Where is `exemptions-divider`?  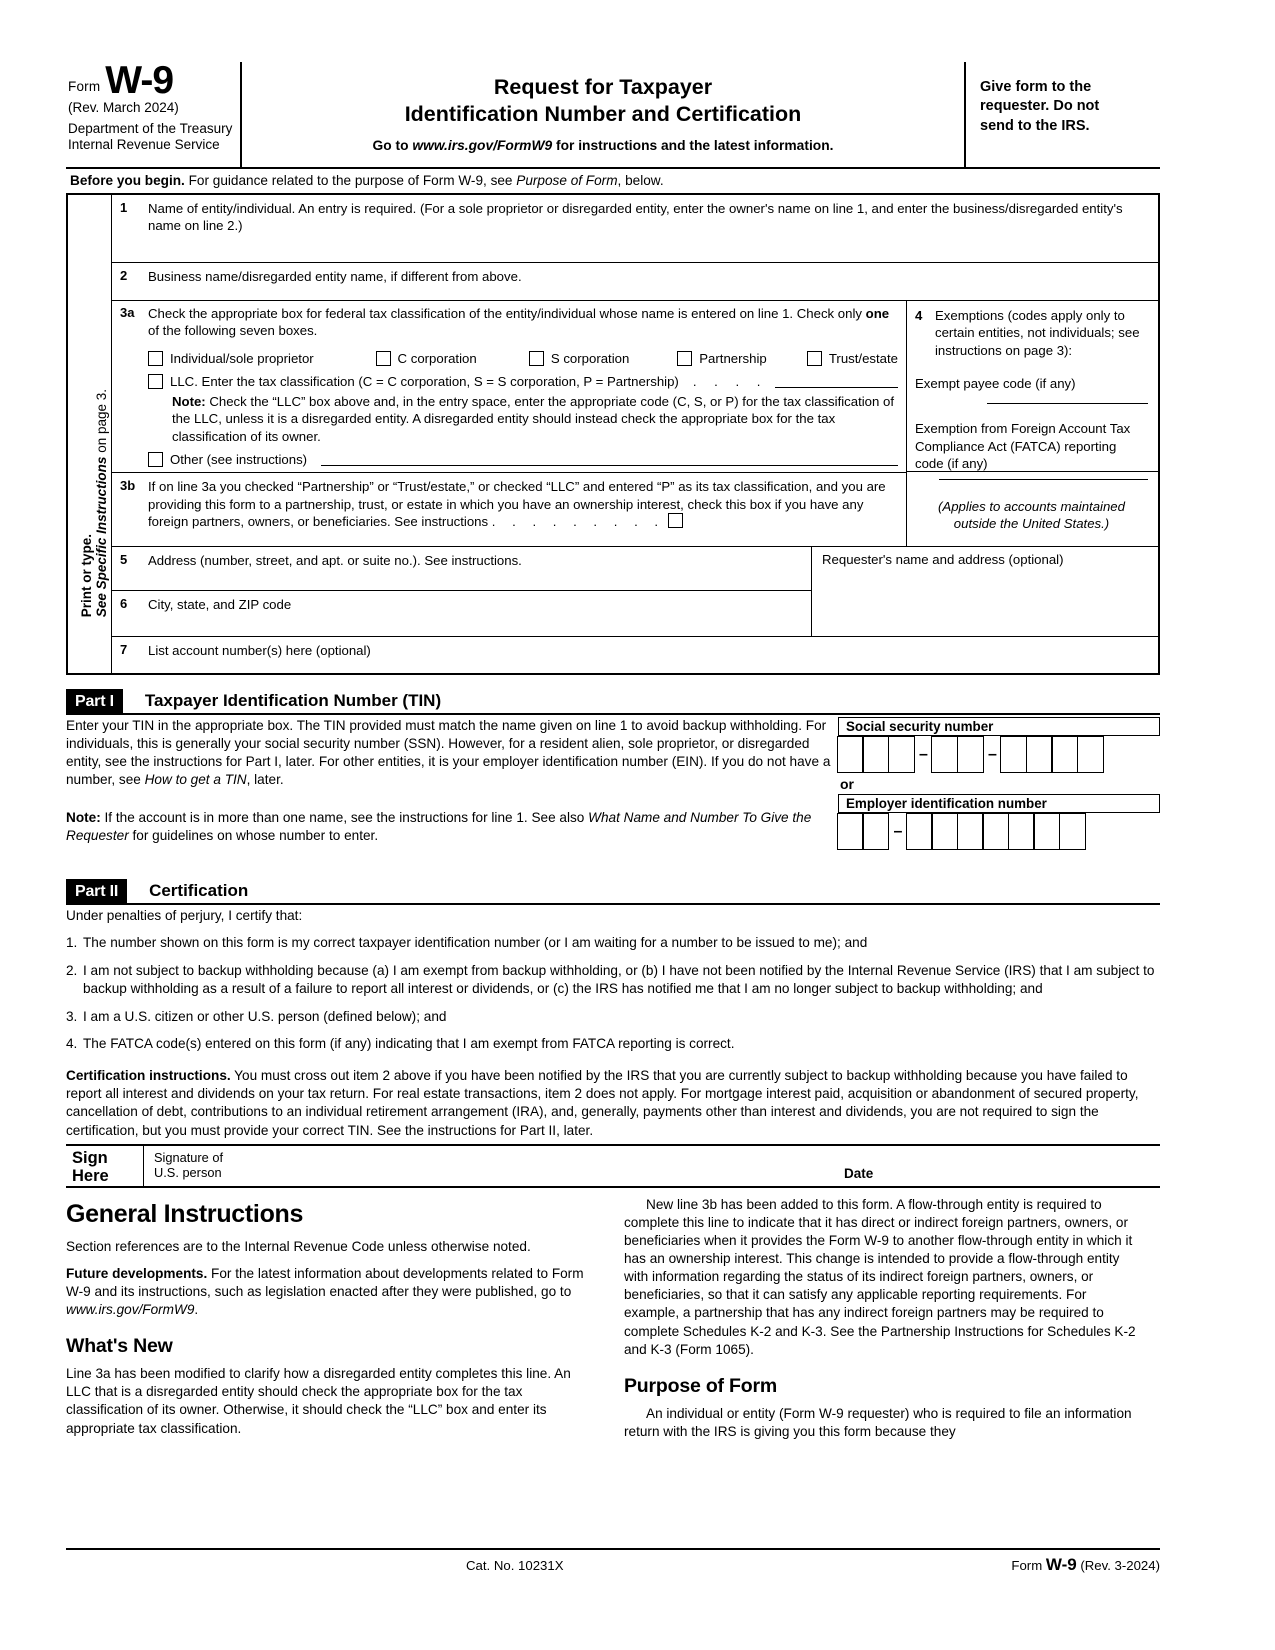
exemptions-divider is located at coordinates (1032, 471).